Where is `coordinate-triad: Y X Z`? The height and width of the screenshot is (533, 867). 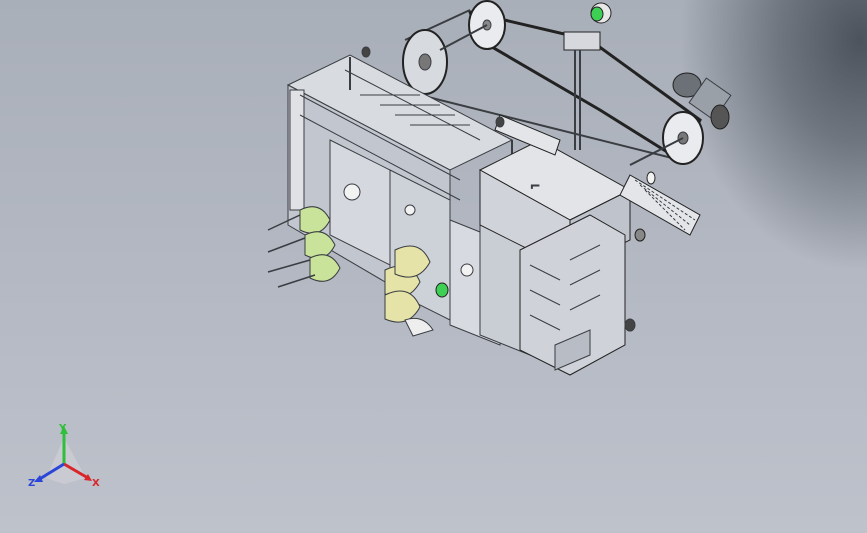
coordinate-triad: Y X Z is located at coordinates (67, 456).